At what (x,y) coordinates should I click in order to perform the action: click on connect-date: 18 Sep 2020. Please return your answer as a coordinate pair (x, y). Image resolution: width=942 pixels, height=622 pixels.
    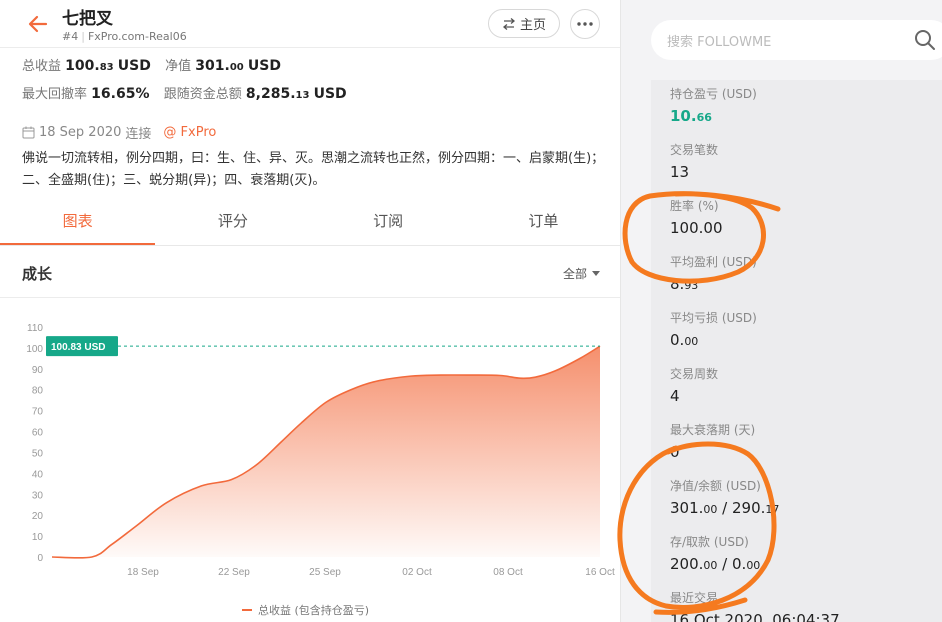
    Looking at the image, I should click on (80, 132).